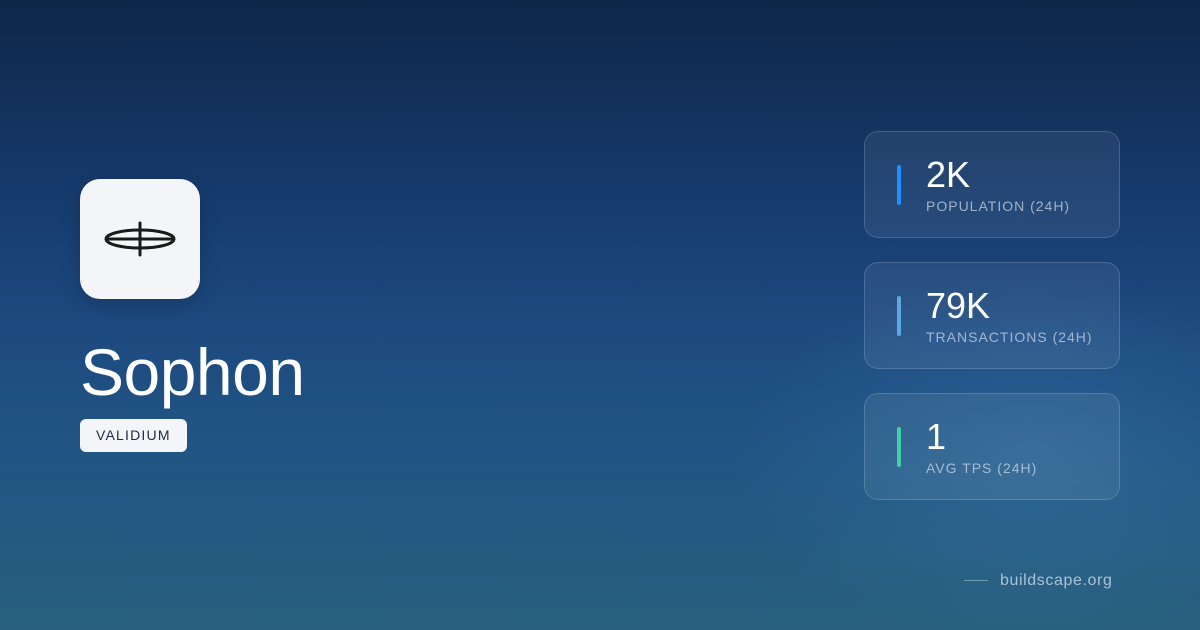 The width and height of the screenshot is (1200, 630). What do you see at coordinates (1009, 337) in the screenshot?
I see `stat-label: TRANSACTIONS (24H)` at bounding box center [1009, 337].